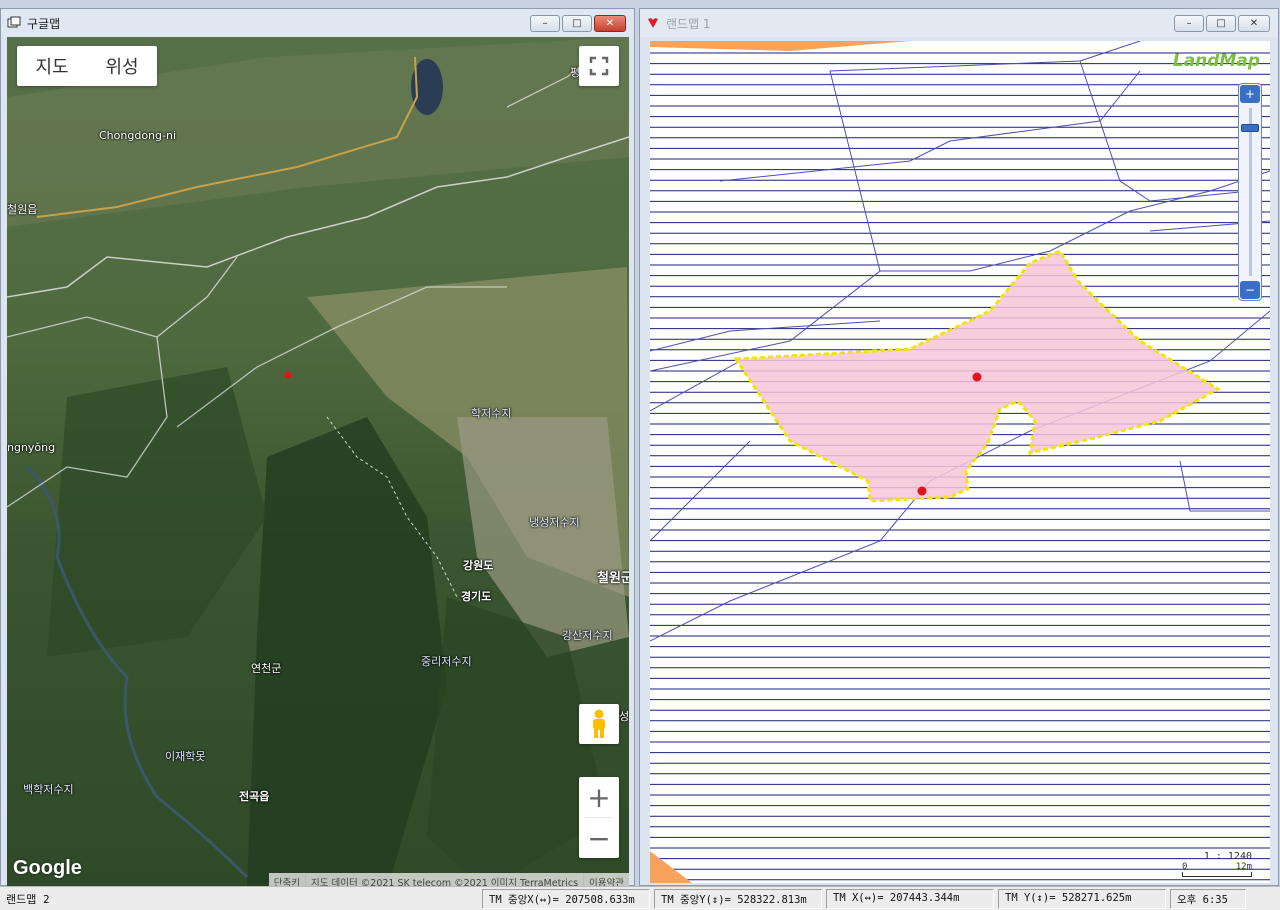  What do you see at coordinates (266, 668) in the screenshot?
I see `place-label-yeoncheon: 연천군` at bounding box center [266, 668].